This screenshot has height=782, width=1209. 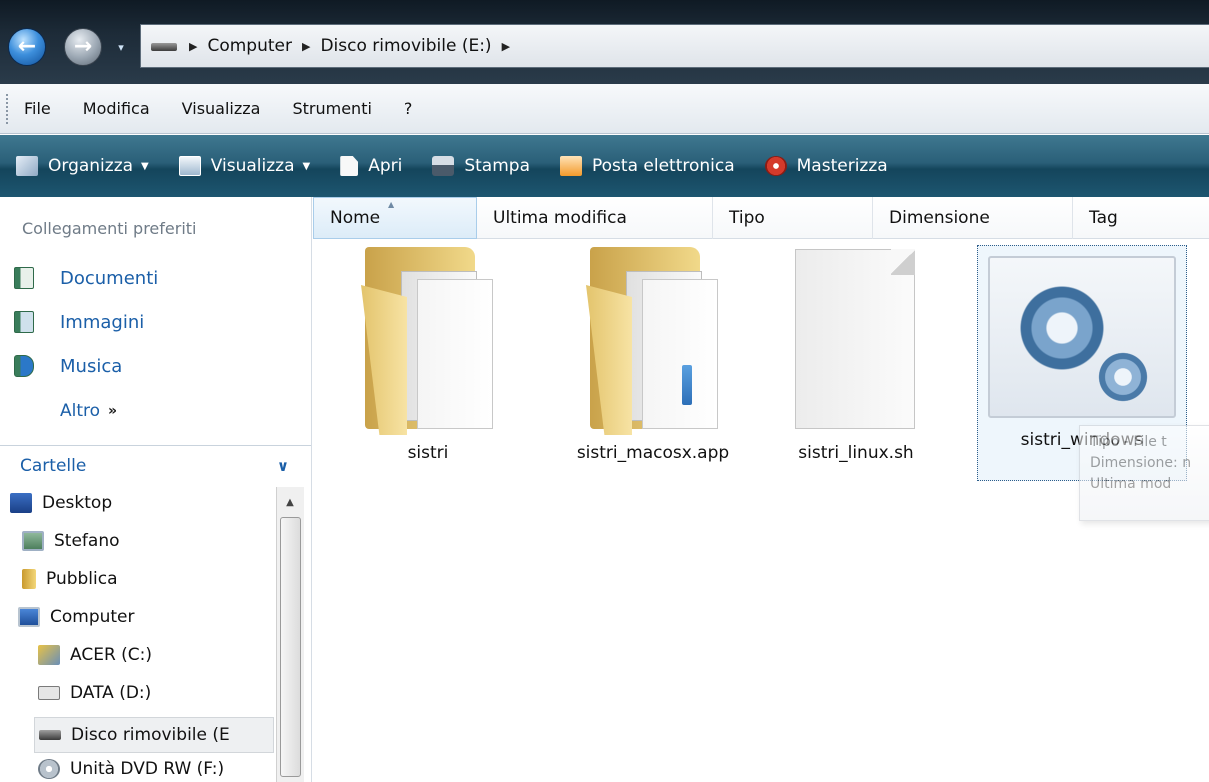 I want to click on scrollbar-thumb, so click(x=290, y=647).